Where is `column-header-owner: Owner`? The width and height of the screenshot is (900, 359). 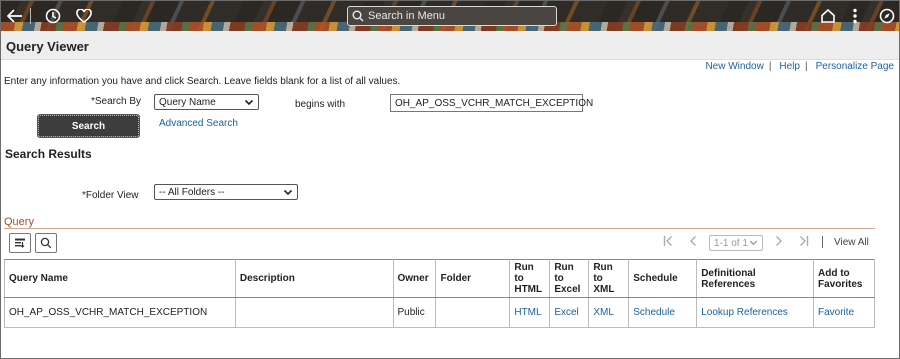
column-header-owner: Owner is located at coordinates (414, 279).